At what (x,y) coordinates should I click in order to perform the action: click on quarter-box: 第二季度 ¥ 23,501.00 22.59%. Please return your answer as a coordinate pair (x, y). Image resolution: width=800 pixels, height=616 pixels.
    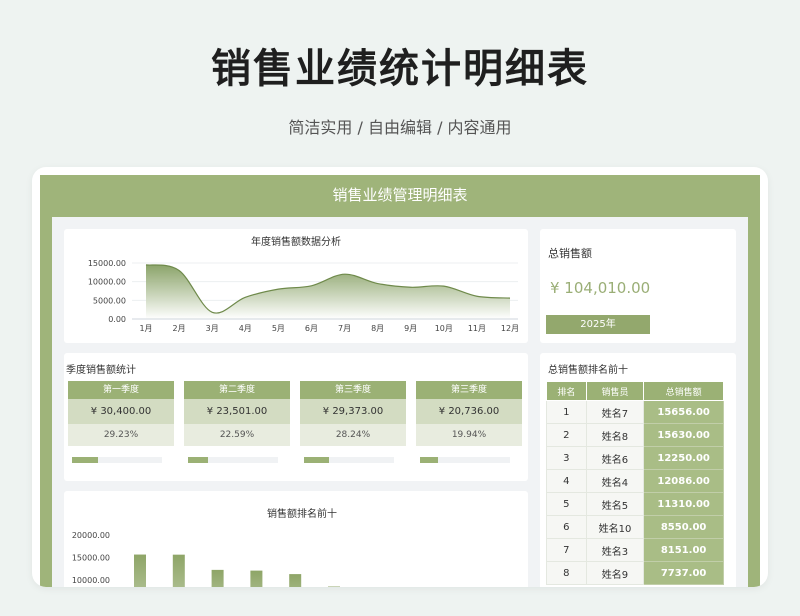
    Looking at the image, I should click on (237, 413).